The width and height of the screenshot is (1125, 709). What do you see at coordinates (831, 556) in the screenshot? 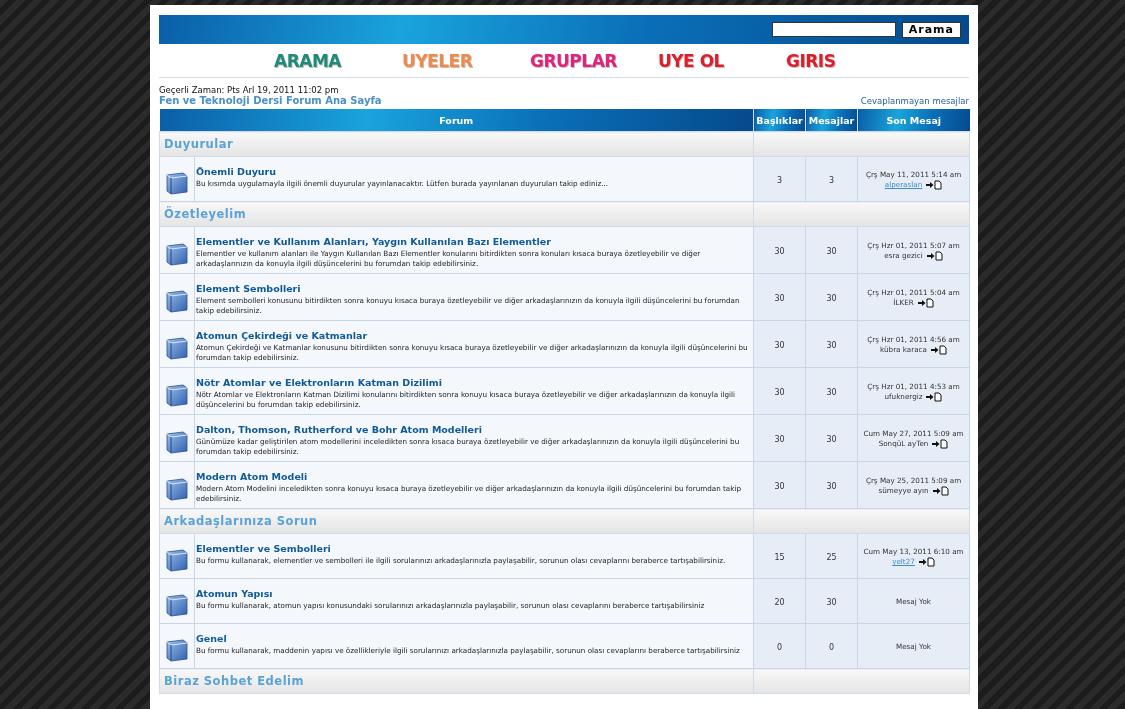
I see `post-count: 25` at bounding box center [831, 556].